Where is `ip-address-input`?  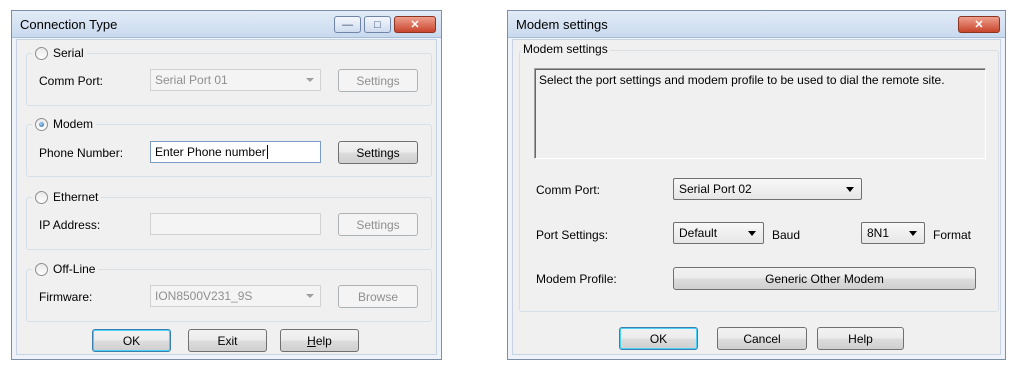 ip-address-input is located at coordinates (235, 224).